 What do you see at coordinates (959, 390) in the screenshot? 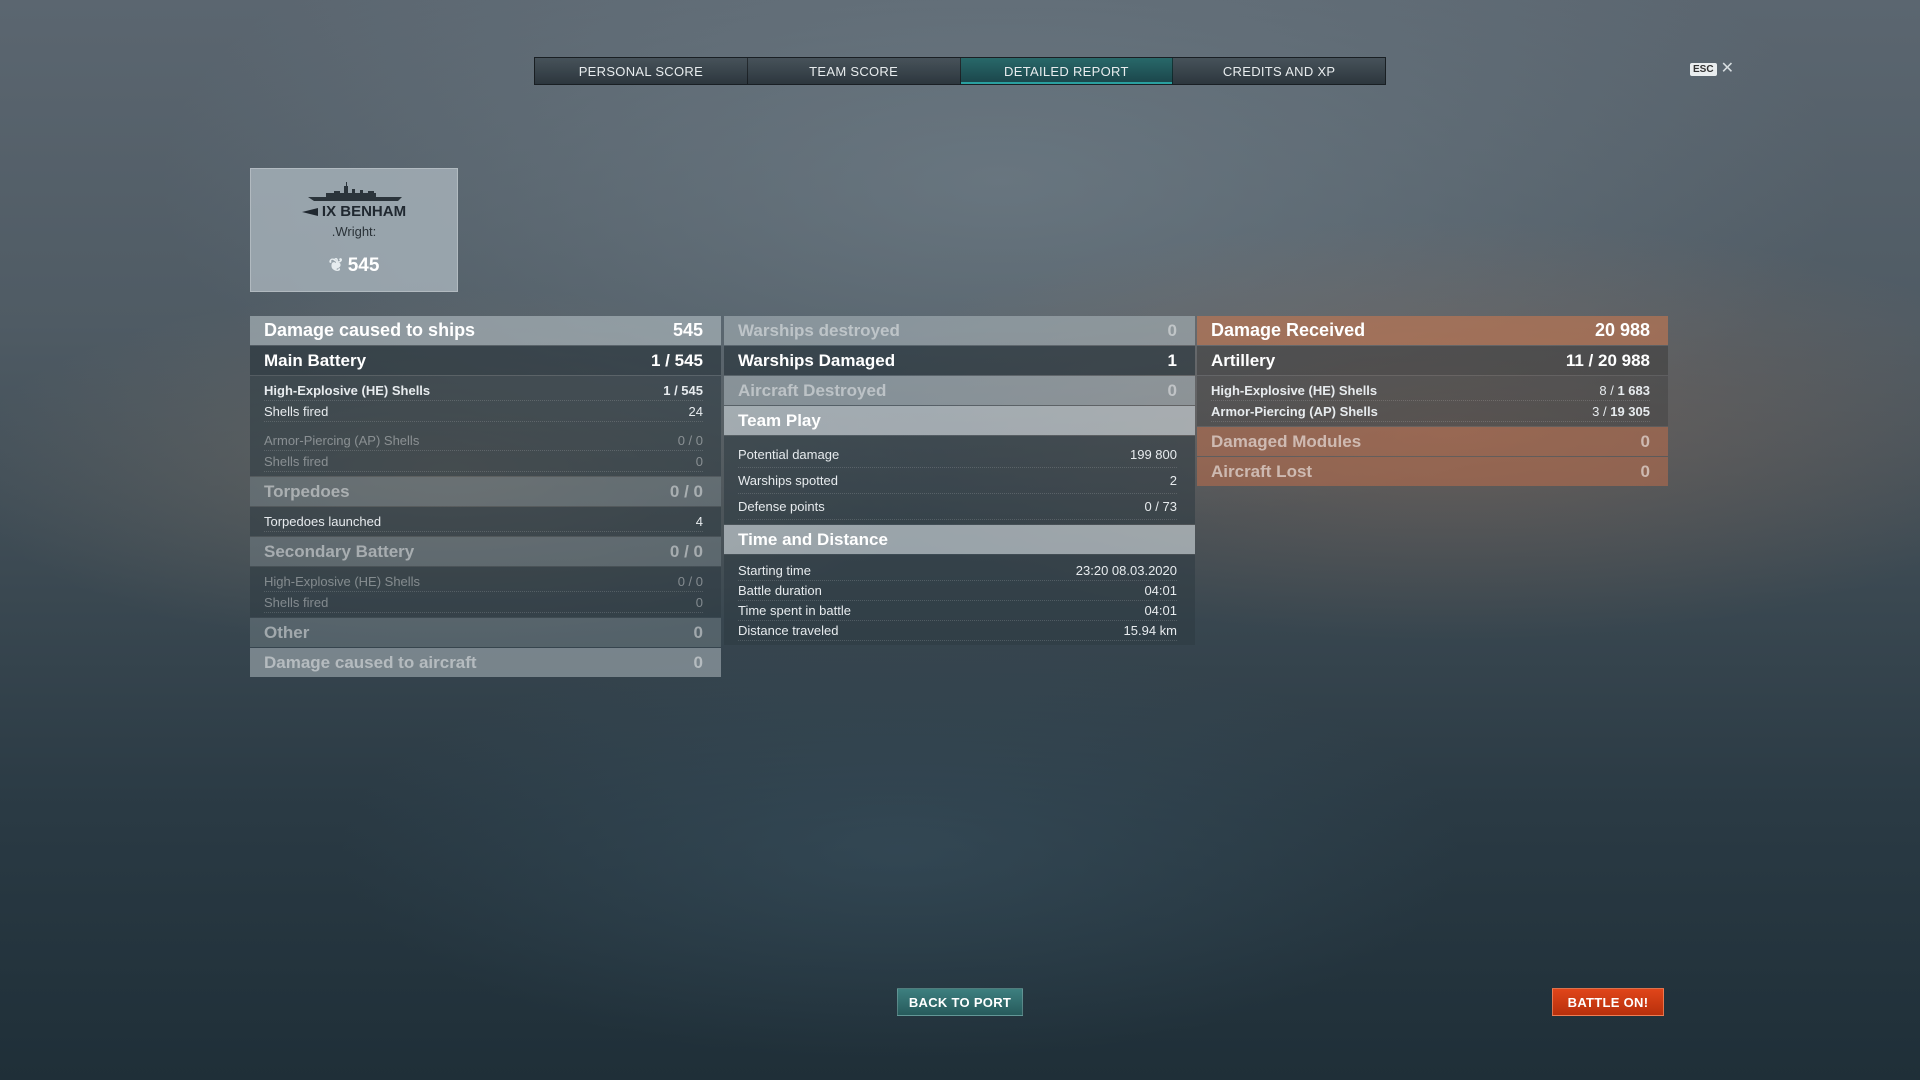
I see `aircraft-destroyed-row: Aircraft Destroyed 0` at bounding box center [959, 390].